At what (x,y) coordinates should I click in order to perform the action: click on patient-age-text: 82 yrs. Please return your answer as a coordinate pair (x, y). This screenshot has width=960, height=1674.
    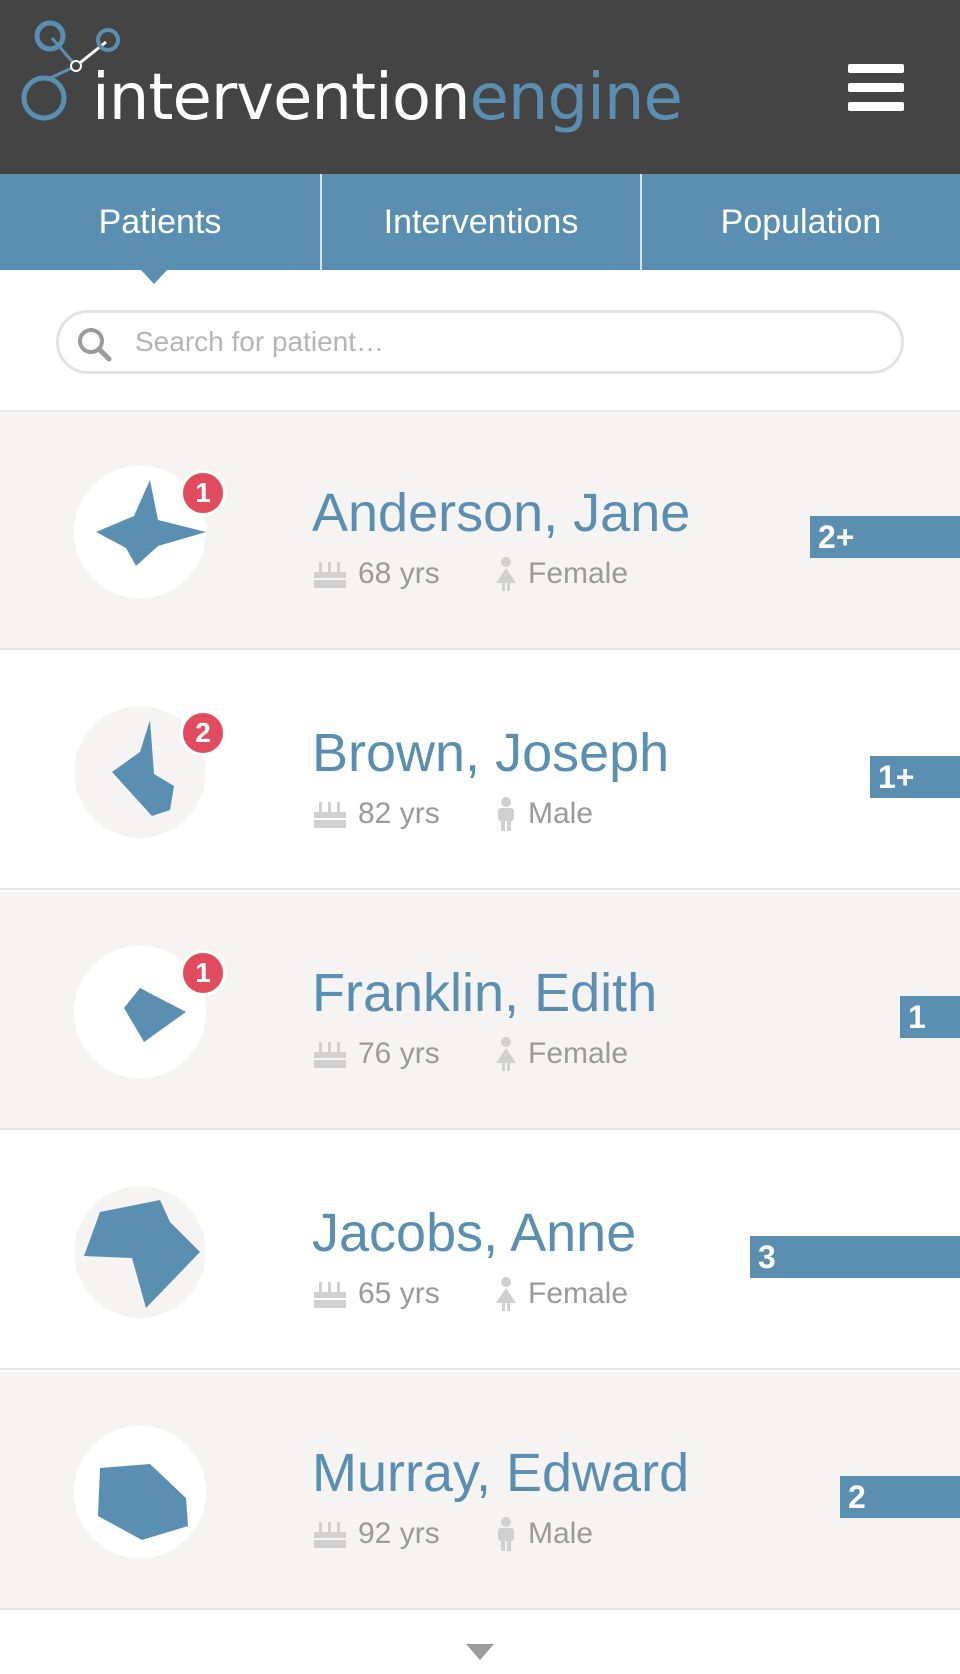
    Looking at the image, I should click on (399, 813).